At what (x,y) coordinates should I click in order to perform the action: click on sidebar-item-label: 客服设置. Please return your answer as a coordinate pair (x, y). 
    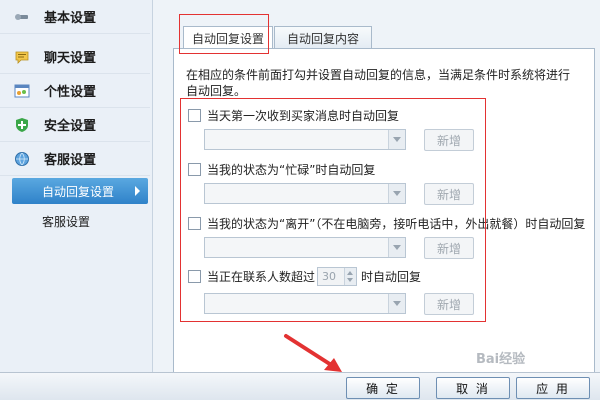
    Looking at the image, I should click on (70, 160).